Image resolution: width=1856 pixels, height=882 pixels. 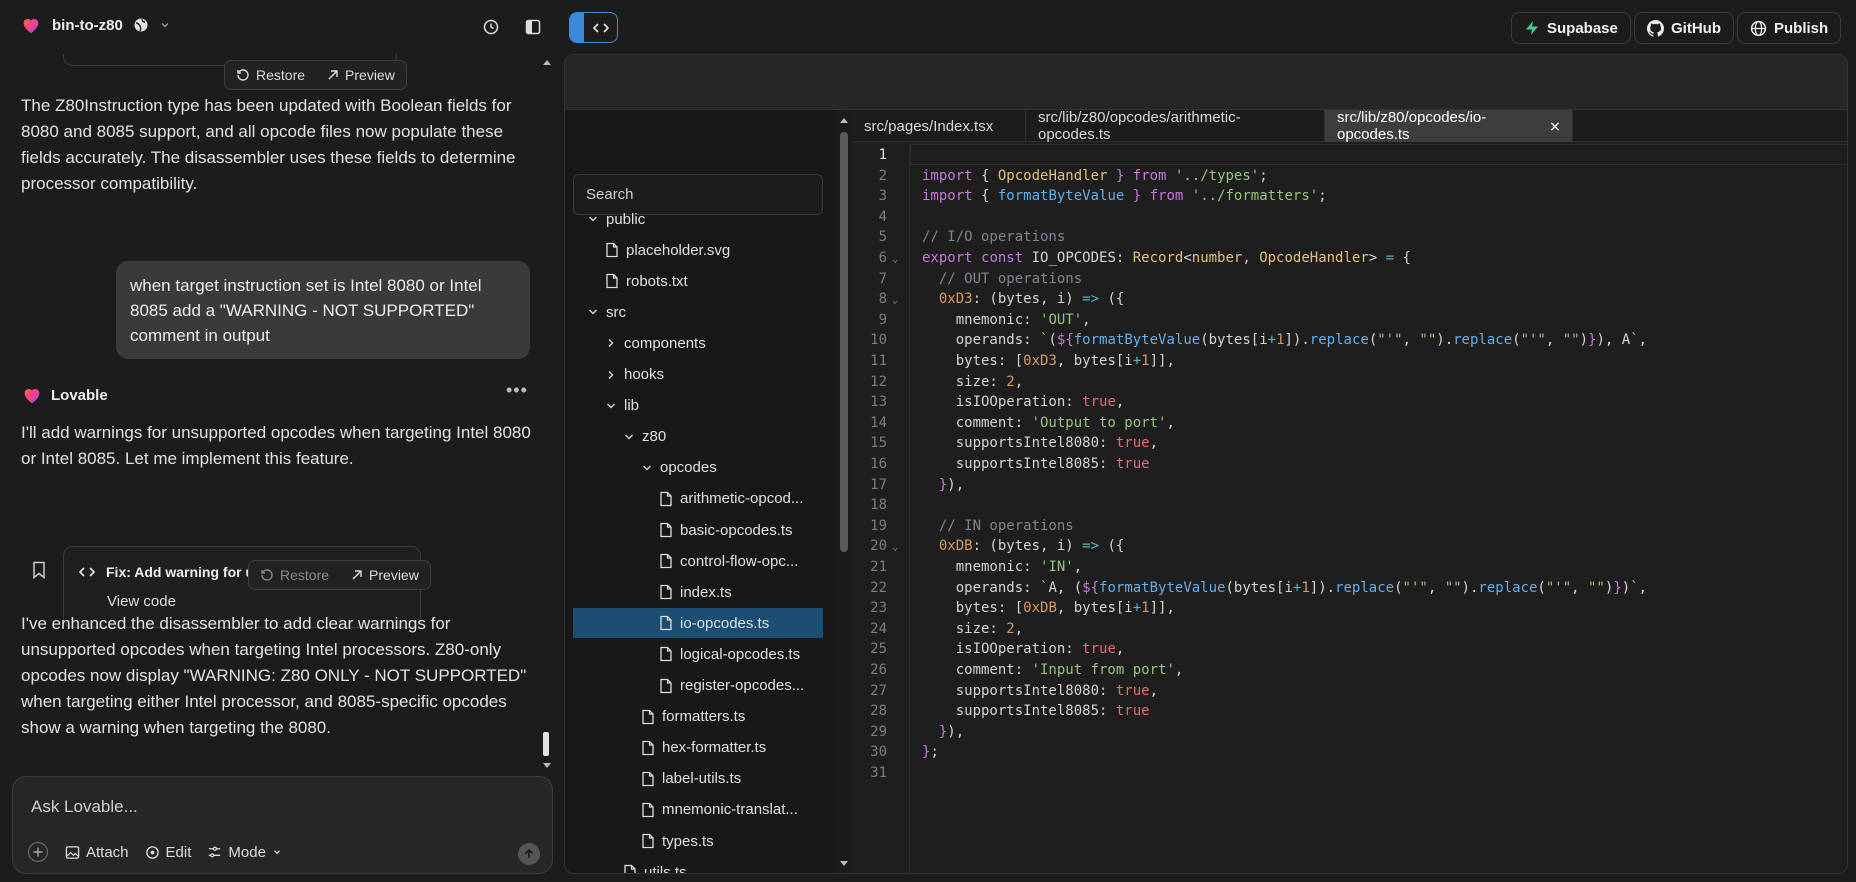 What do you see at coordinates (622, 406) in the screenshot?
I see `file-tree-item: lib` at bounding box center [622, 406].